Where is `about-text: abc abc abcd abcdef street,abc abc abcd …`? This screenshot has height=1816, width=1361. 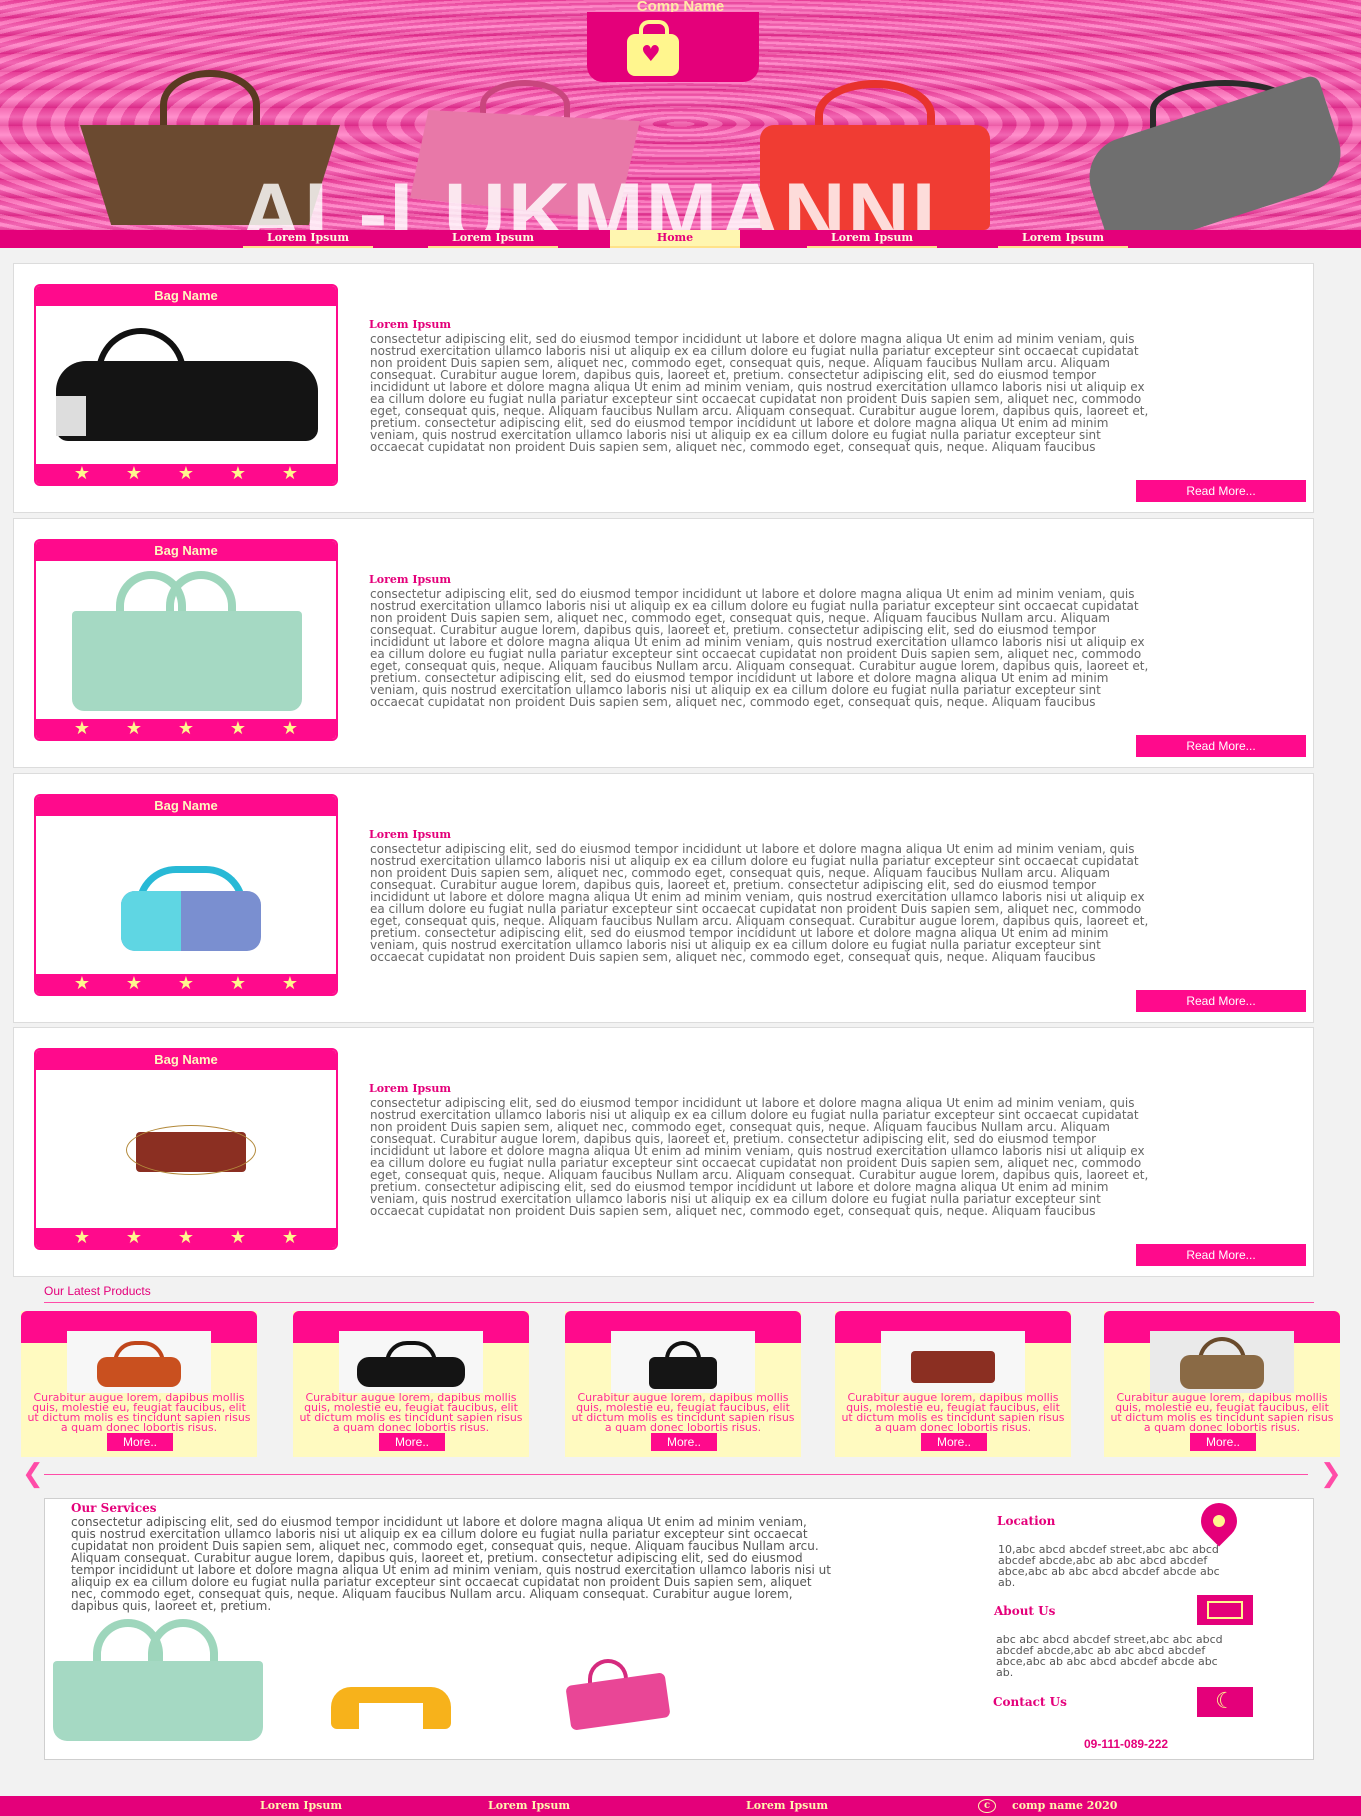 about-text: abc abc abcd abcdef street,abc abc abcd … is located at coordinates (1109, 1656).